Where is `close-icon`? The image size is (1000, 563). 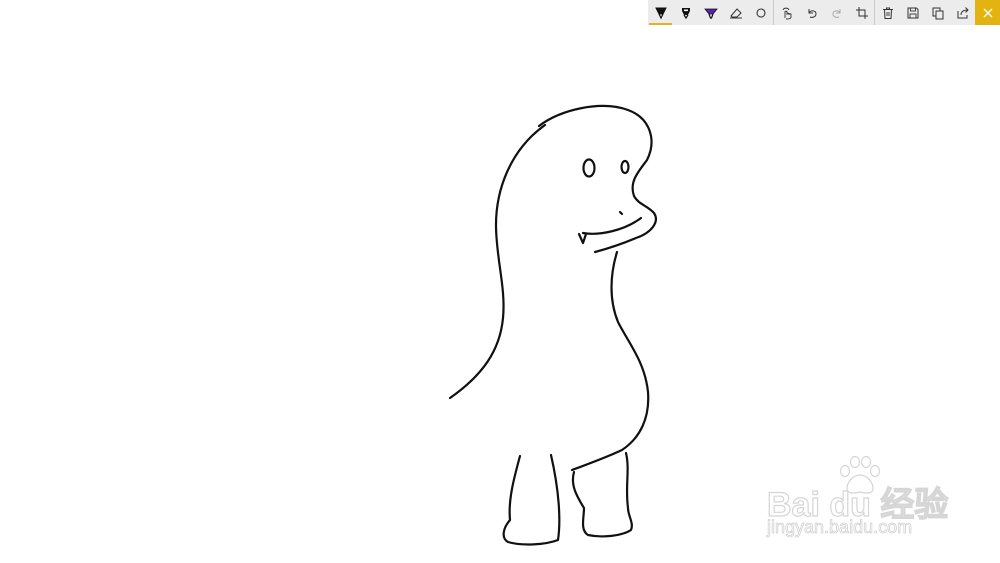
close-icon is located at coordinates (987, 12).